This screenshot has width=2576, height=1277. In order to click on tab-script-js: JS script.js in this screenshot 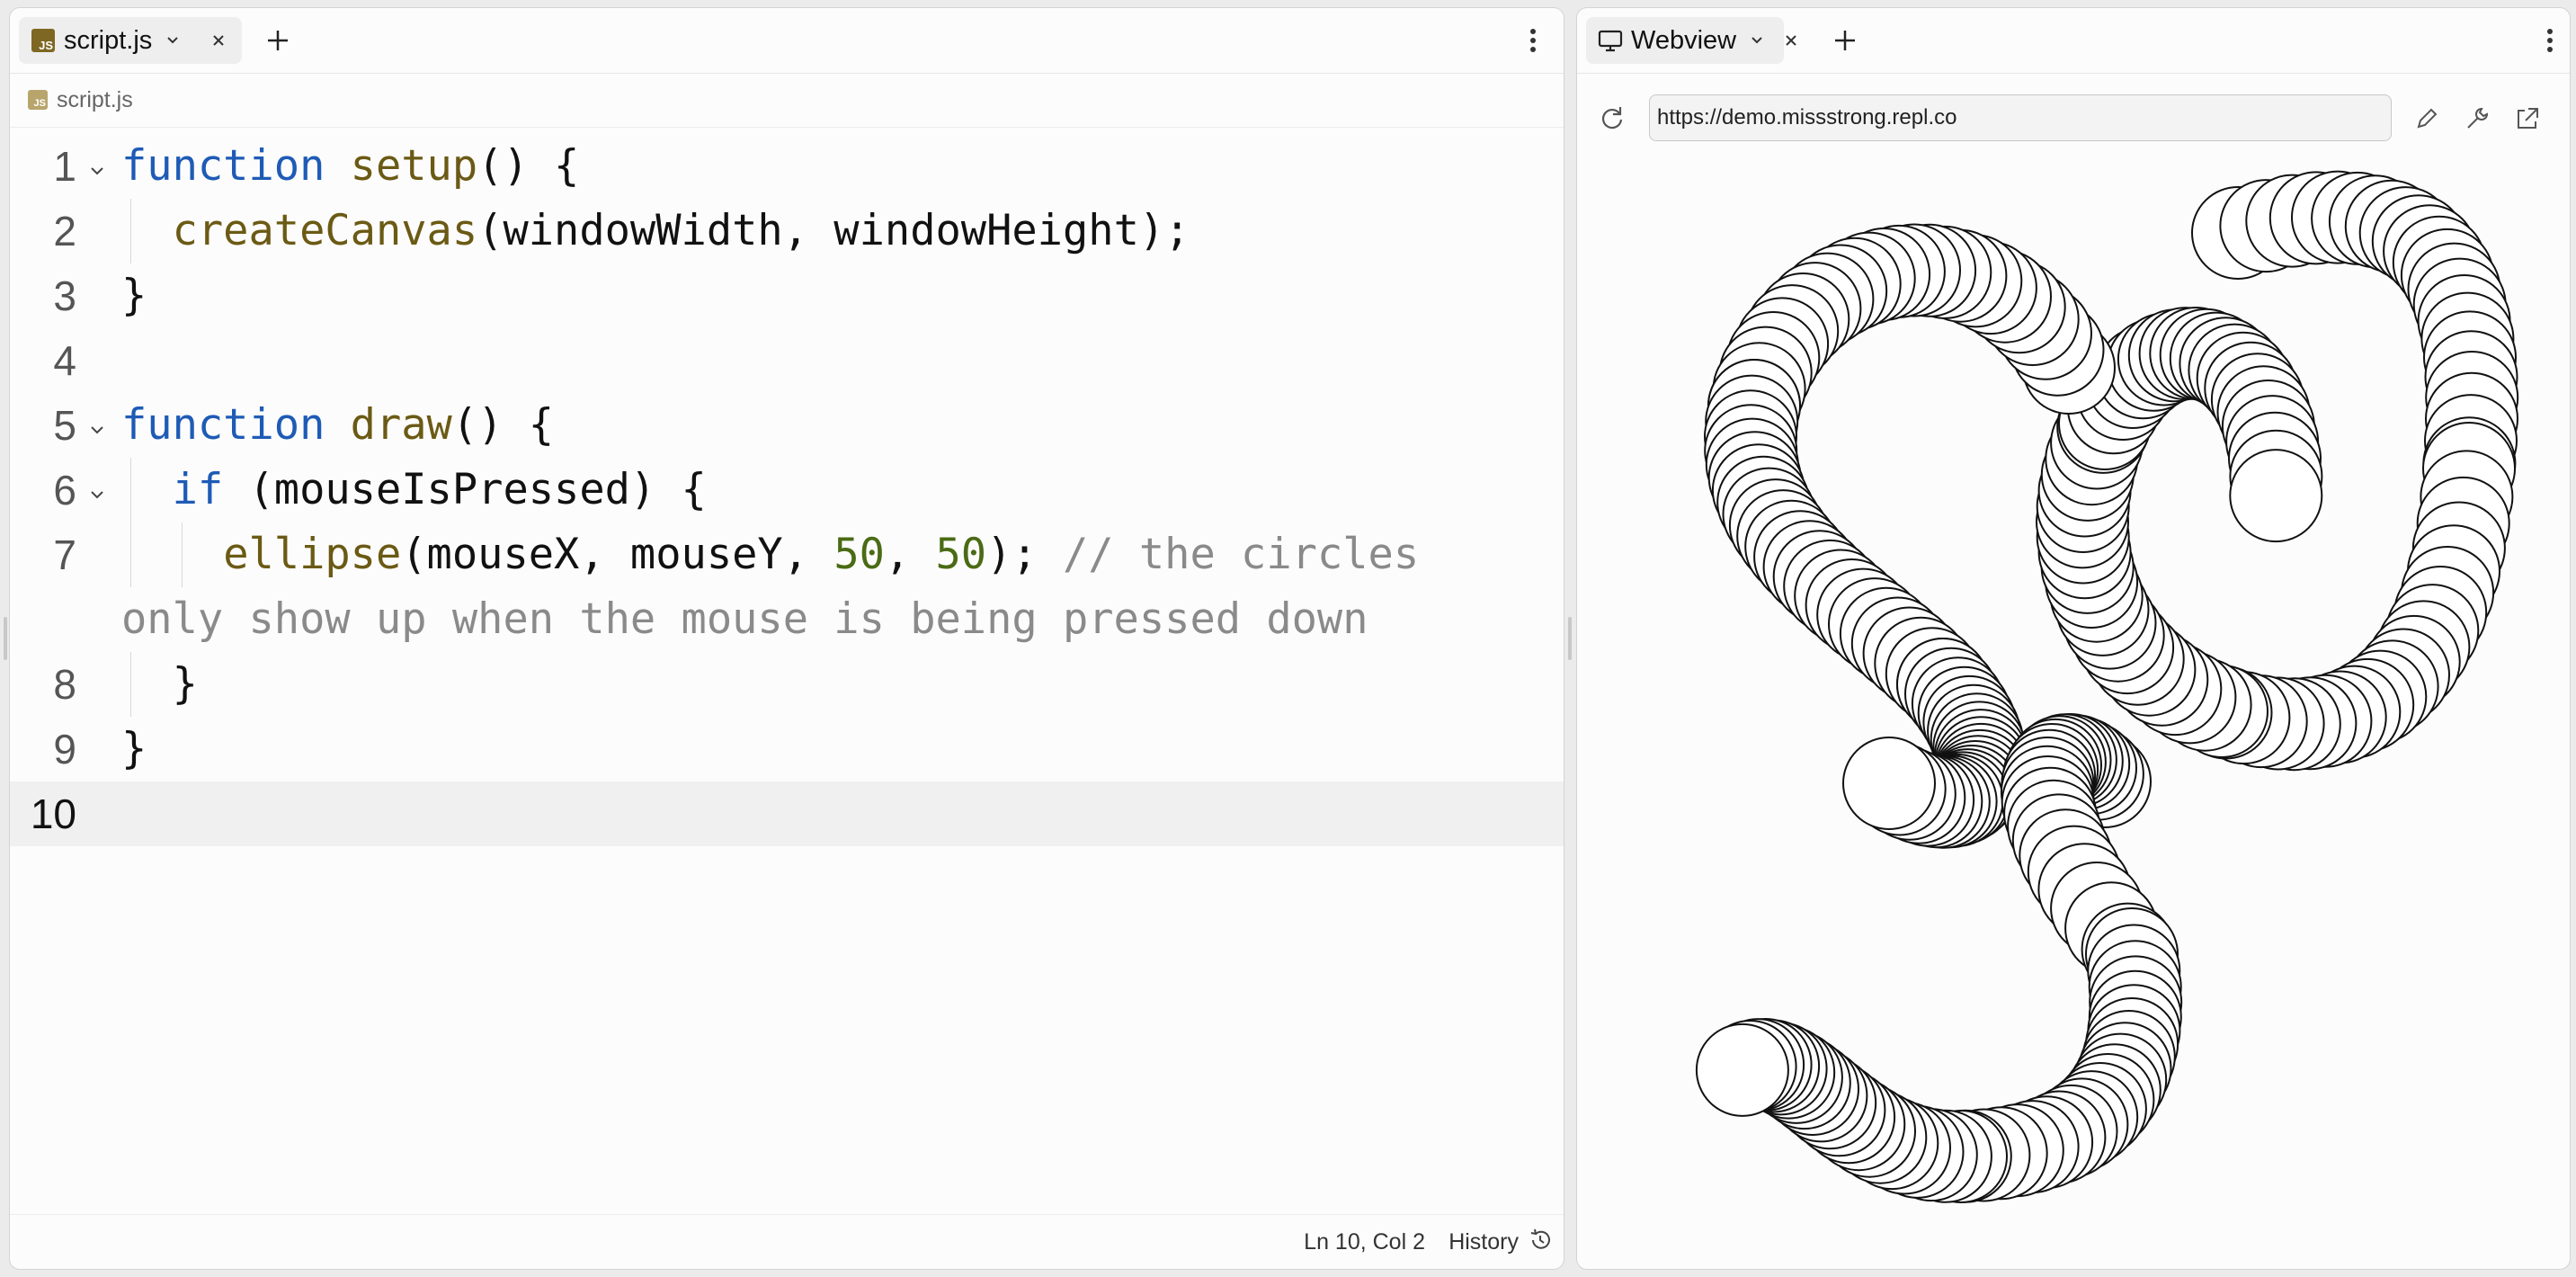, I will do `click(131, 40)`.